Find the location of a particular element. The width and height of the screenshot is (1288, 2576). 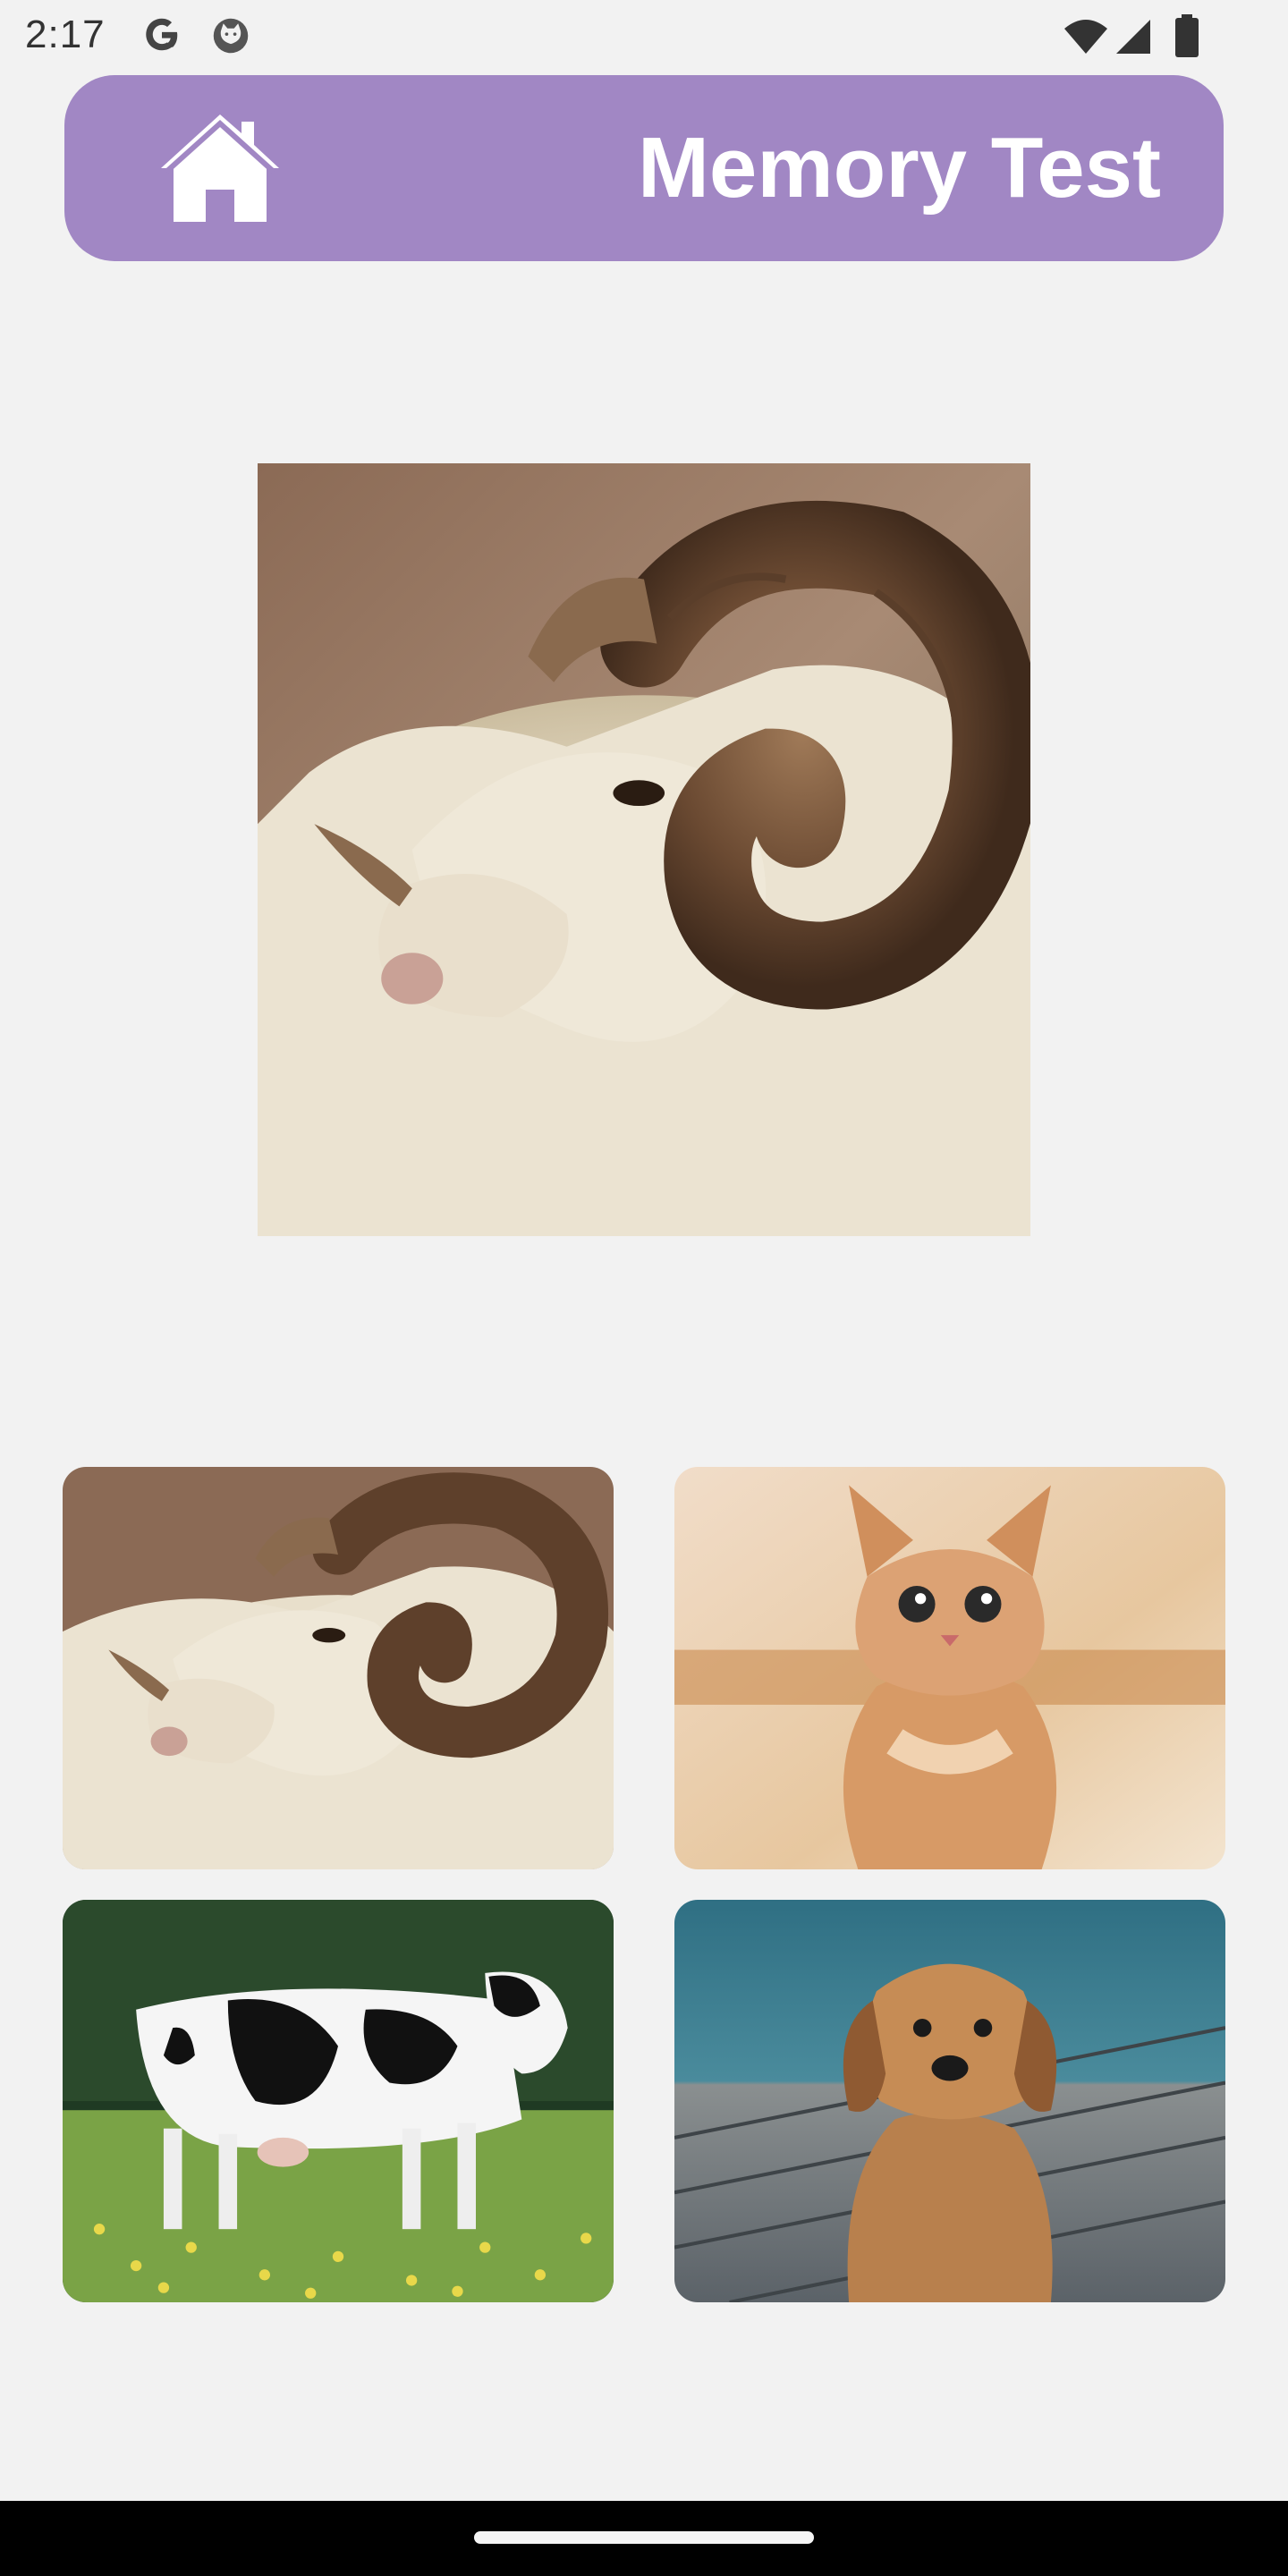

home-icon is located at coordinates (220, 168).